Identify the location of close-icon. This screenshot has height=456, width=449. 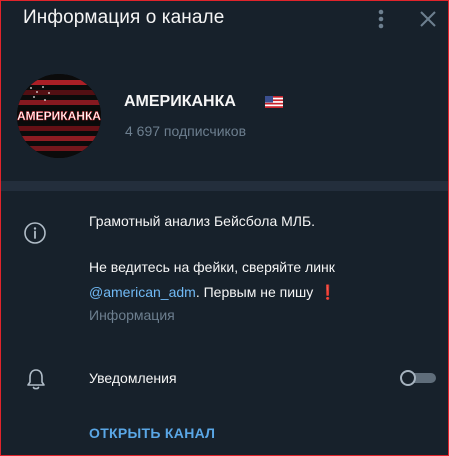
(428, 19).